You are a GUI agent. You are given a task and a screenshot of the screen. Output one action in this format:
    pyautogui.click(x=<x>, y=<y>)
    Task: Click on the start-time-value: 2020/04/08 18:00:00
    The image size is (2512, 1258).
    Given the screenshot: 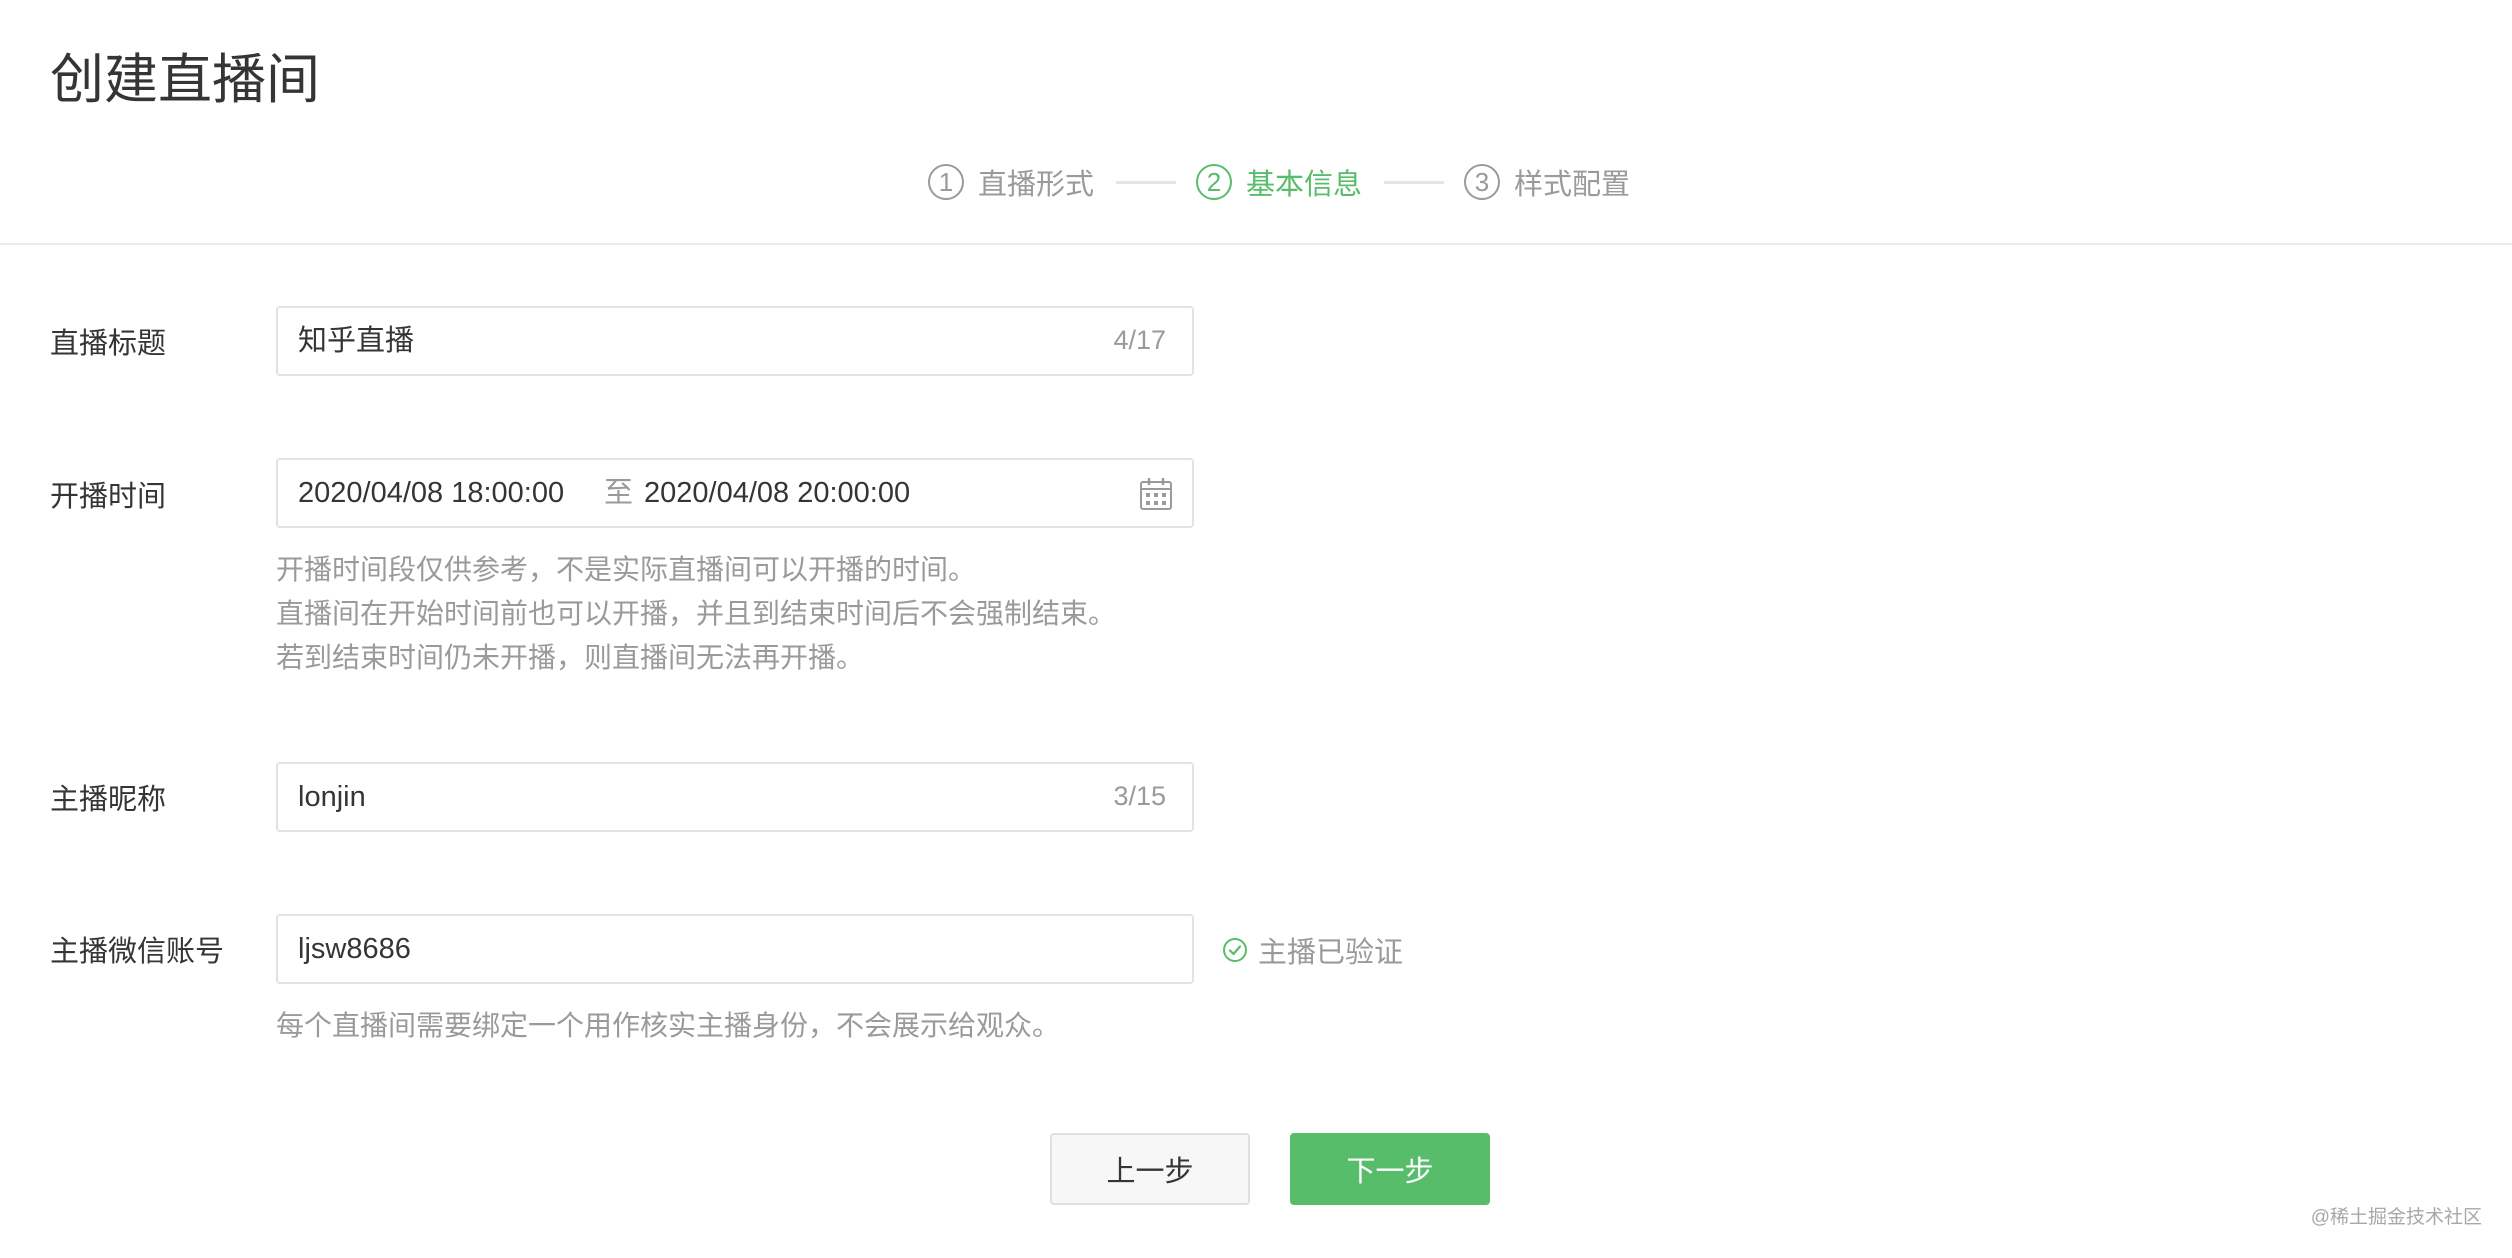 What is the action you would take?
    pyautogui.click(x=431, y=493)
    